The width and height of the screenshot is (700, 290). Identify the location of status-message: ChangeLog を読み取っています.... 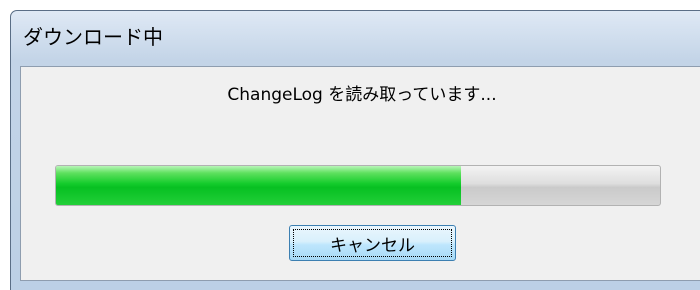
(362, 95).